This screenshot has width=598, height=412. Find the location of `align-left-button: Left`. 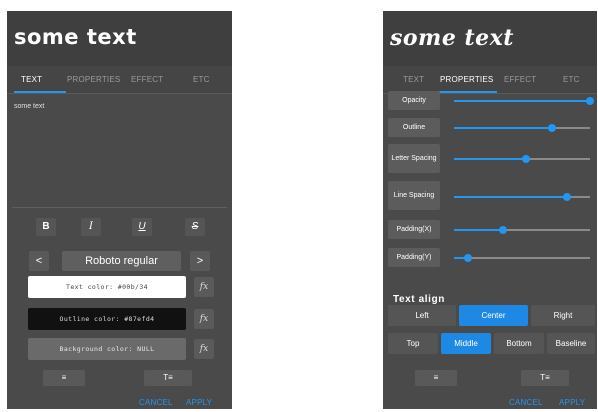

align-left-button: Left is located at coordinates (422, 315).